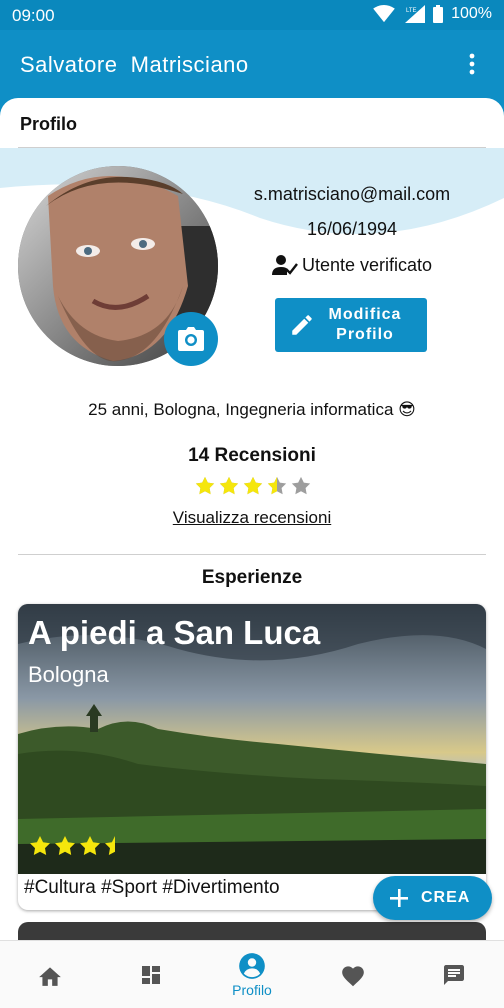 The width and height of the screenshot is (504, 1008). I want to click on nav-item-messages, so click(454, 974).